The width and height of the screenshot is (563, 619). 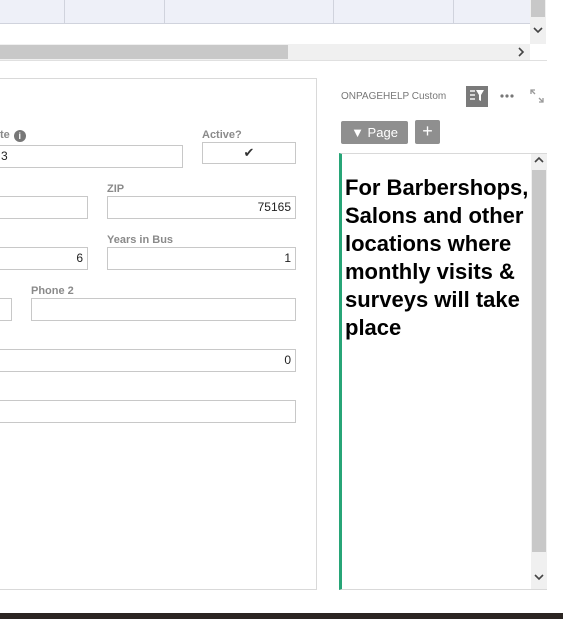 What do you see at coordinates (374, 132) in the screenshot?
I see `page-button: ▼ Page` at bounding box center [374, 132].